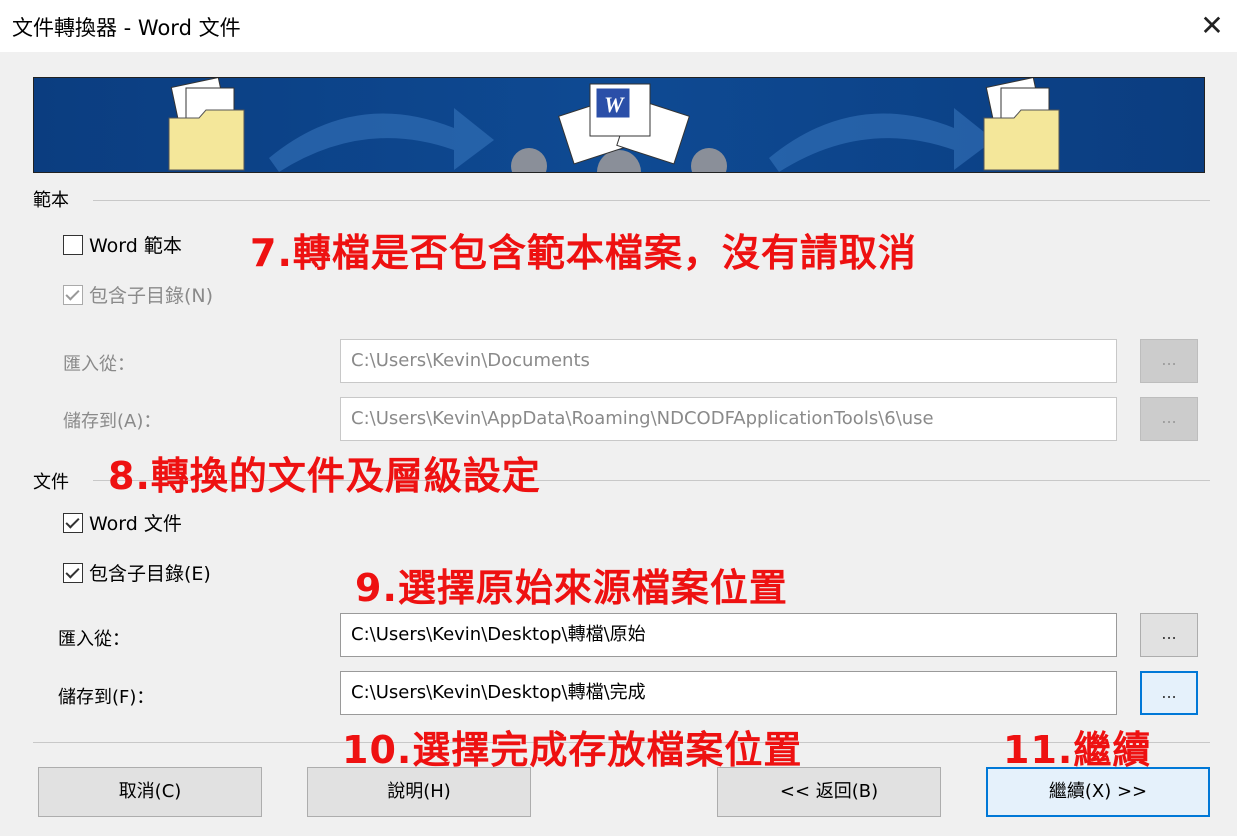 The width and height of the screenshot is (1237, 836). I want to click on template-import-from-field: C:\Users\Kevin\Documents, so click(728, 361).